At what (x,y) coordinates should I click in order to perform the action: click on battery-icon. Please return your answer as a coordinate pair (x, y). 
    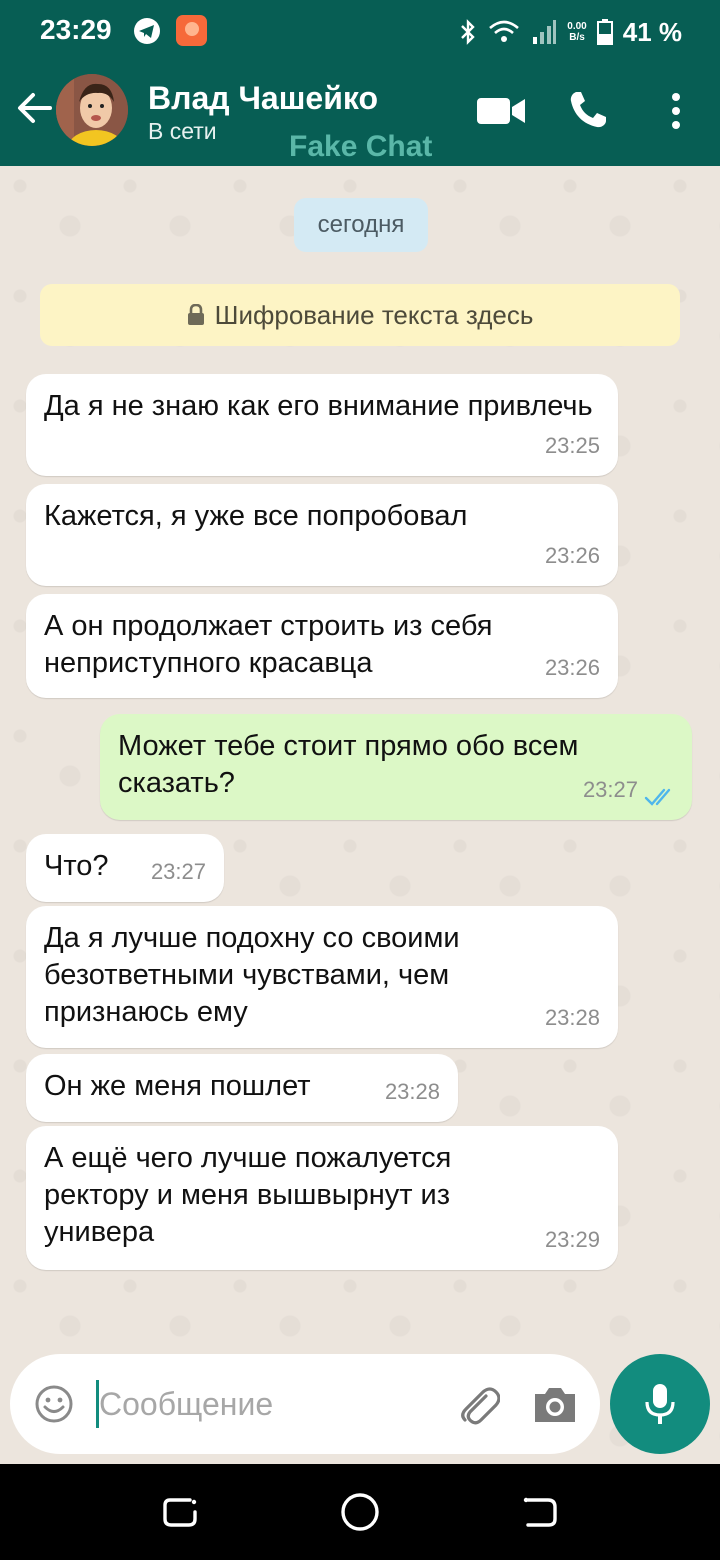
    Looking at the image, I should click on (604, 32).